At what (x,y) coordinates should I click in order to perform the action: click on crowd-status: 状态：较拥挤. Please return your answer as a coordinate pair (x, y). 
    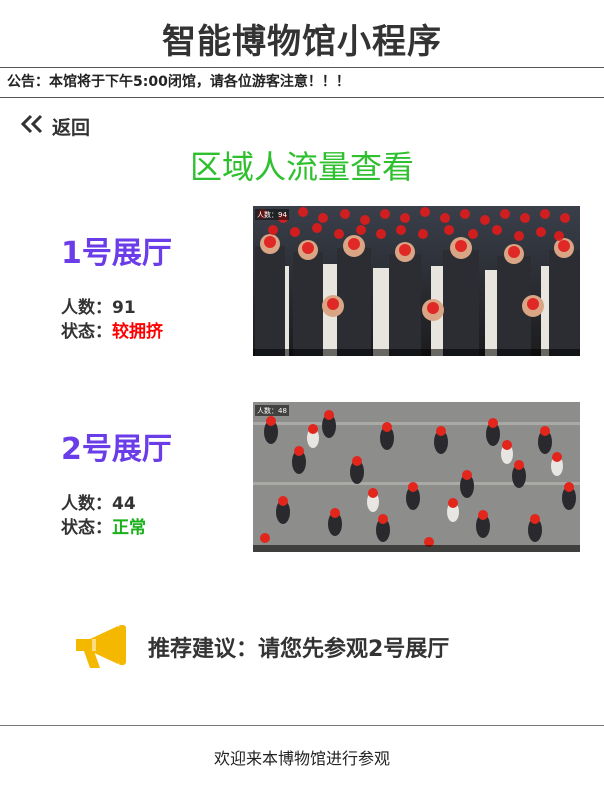
    Looking at the image, I should click on (112, 329).